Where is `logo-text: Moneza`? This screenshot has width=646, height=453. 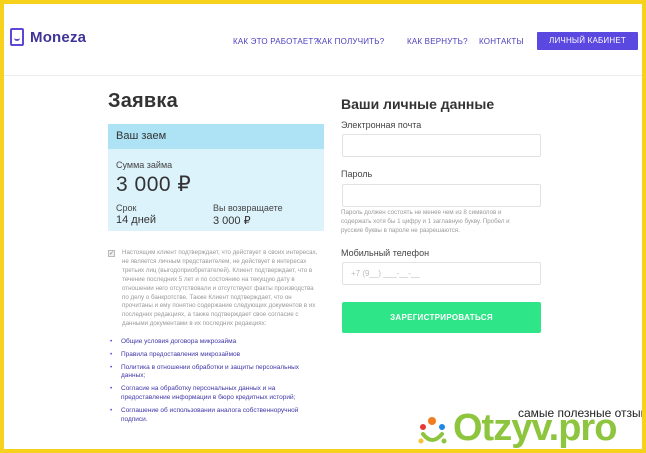
logo-text: Moneza is located at coordinates (58, 37).